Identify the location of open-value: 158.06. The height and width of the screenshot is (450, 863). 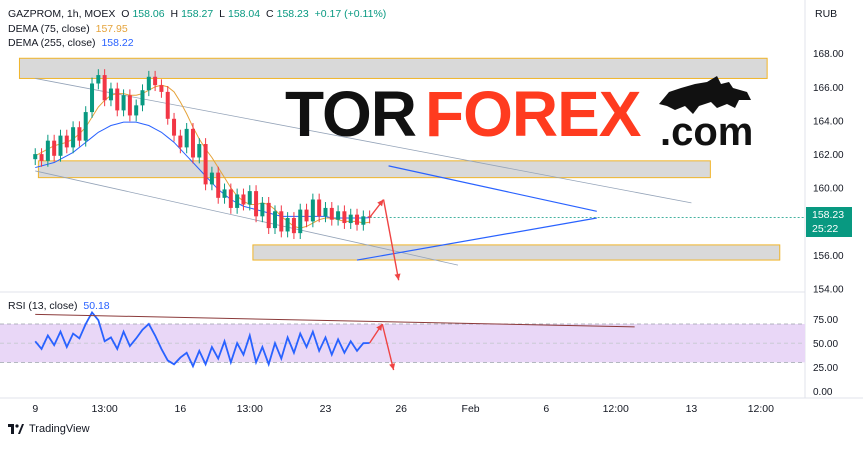
(148, 14).